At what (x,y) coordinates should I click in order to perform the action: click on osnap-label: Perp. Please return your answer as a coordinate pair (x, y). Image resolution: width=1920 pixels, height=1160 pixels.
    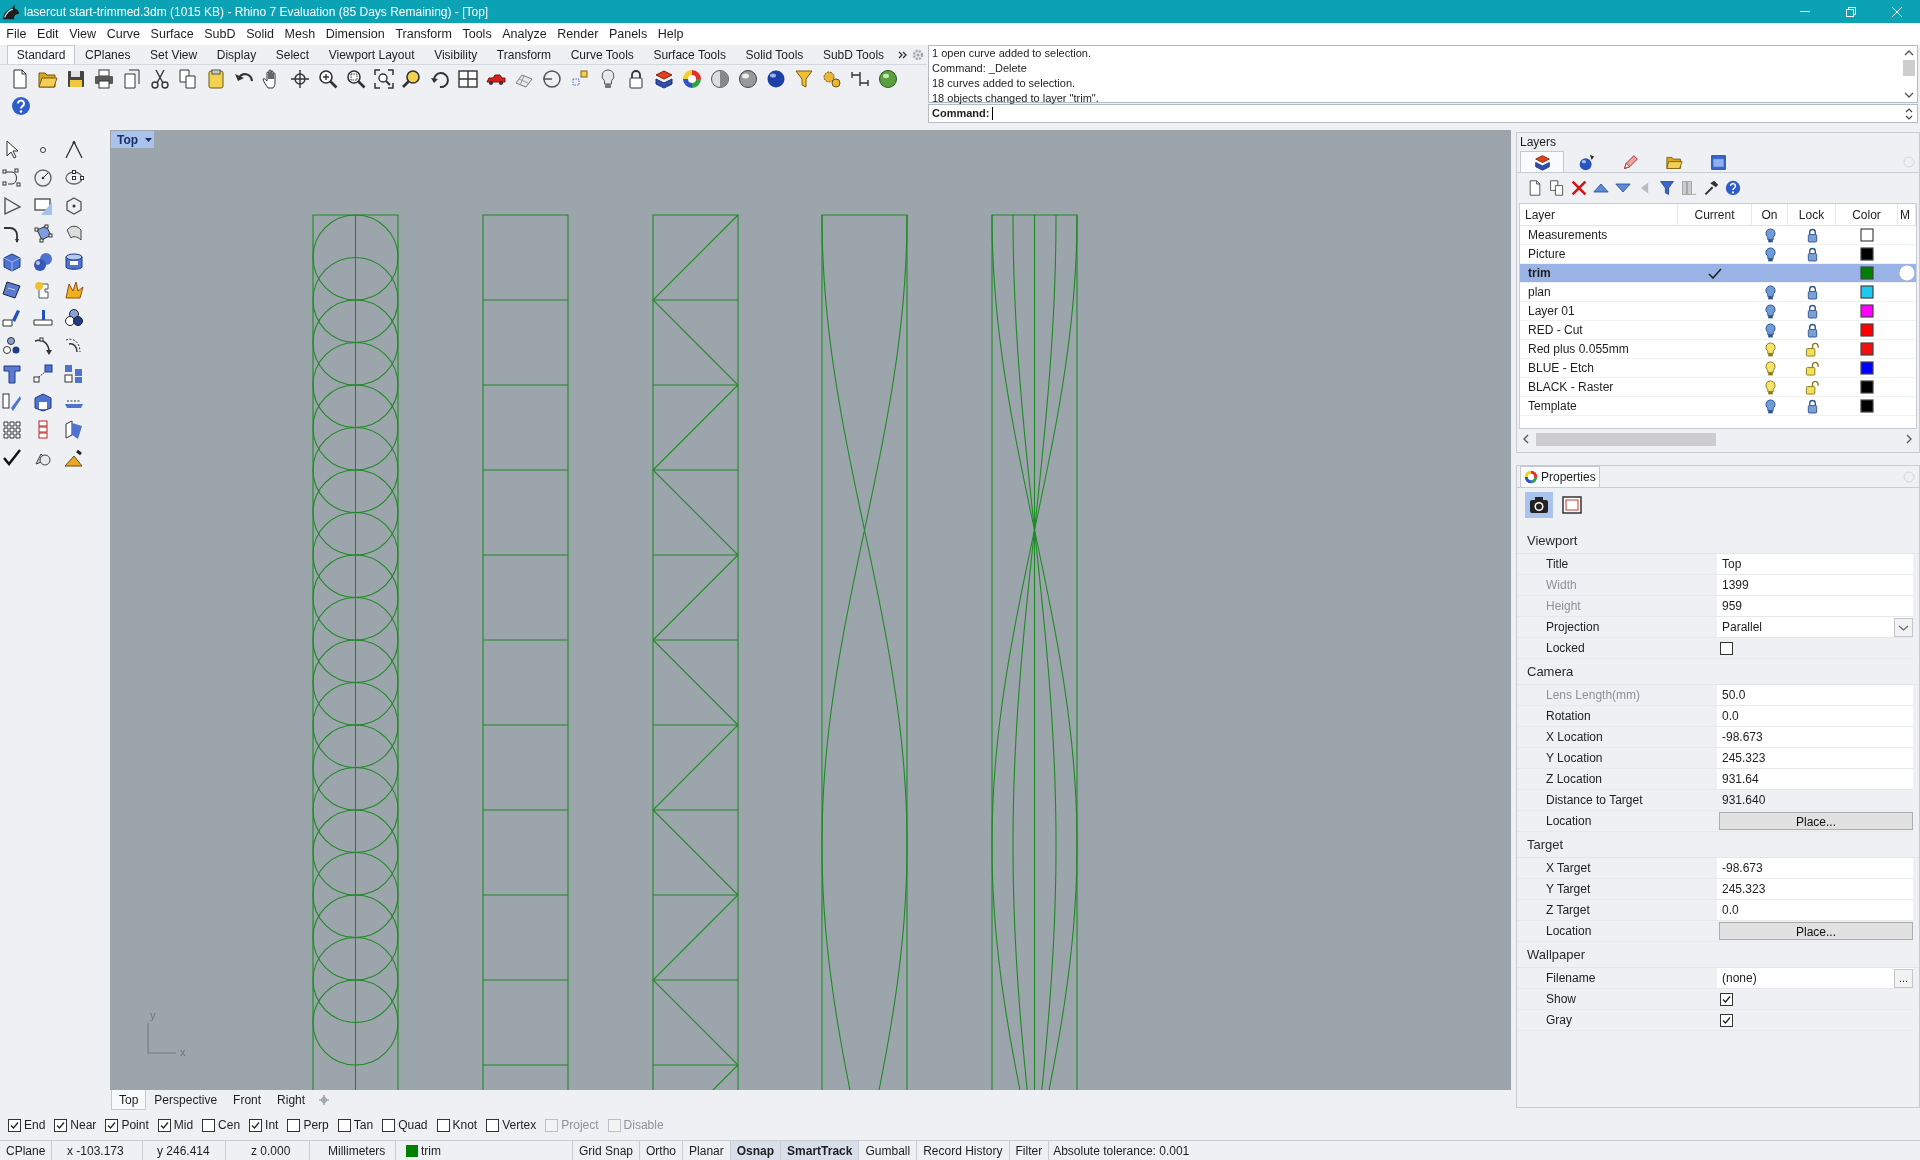
    Looking at the image, I should click on (316, 1125).